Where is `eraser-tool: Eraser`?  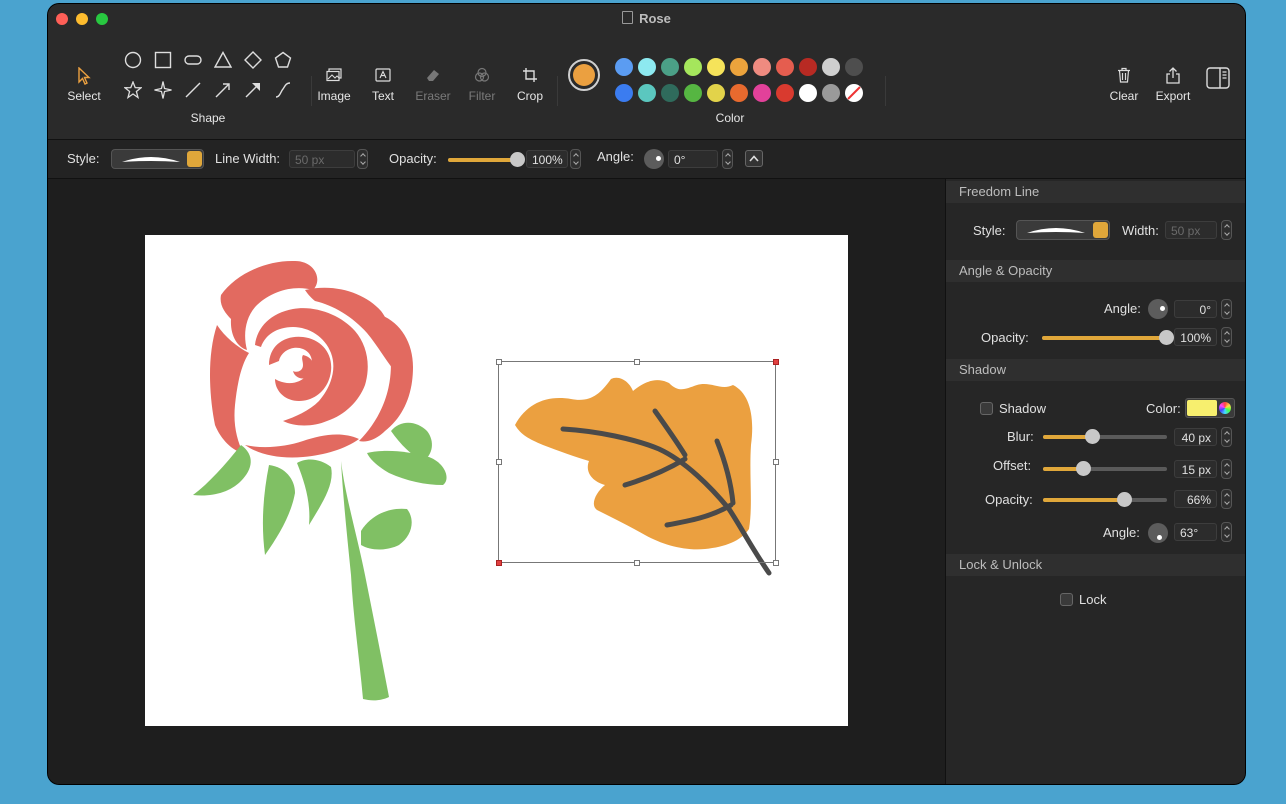 eraser-tool: Eraser is located at coordinates (433, 85).